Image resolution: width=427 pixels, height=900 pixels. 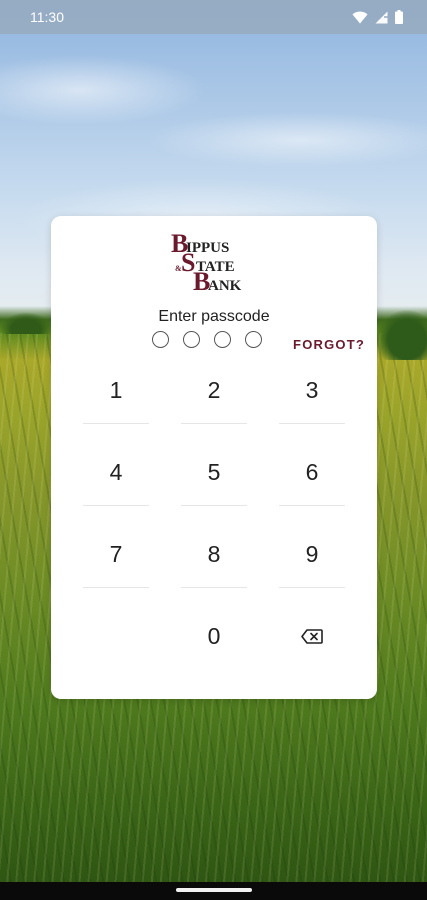 I want to click on key-0: 0, so click(x=214, y=638).